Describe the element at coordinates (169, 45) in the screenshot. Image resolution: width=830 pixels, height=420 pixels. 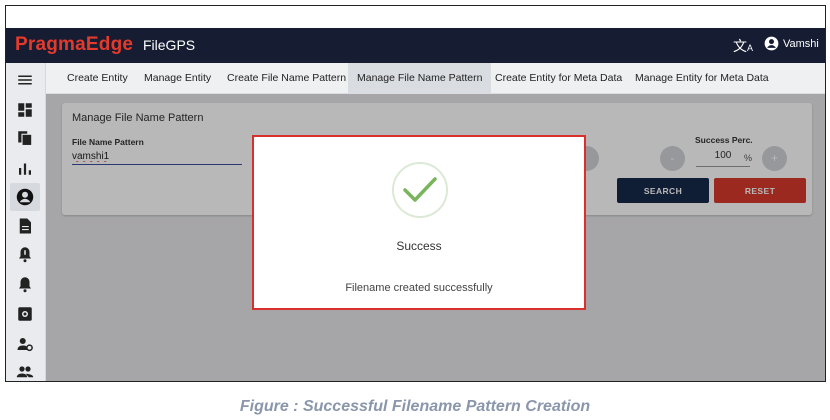
I see `product-name: FileGPS` at that location.